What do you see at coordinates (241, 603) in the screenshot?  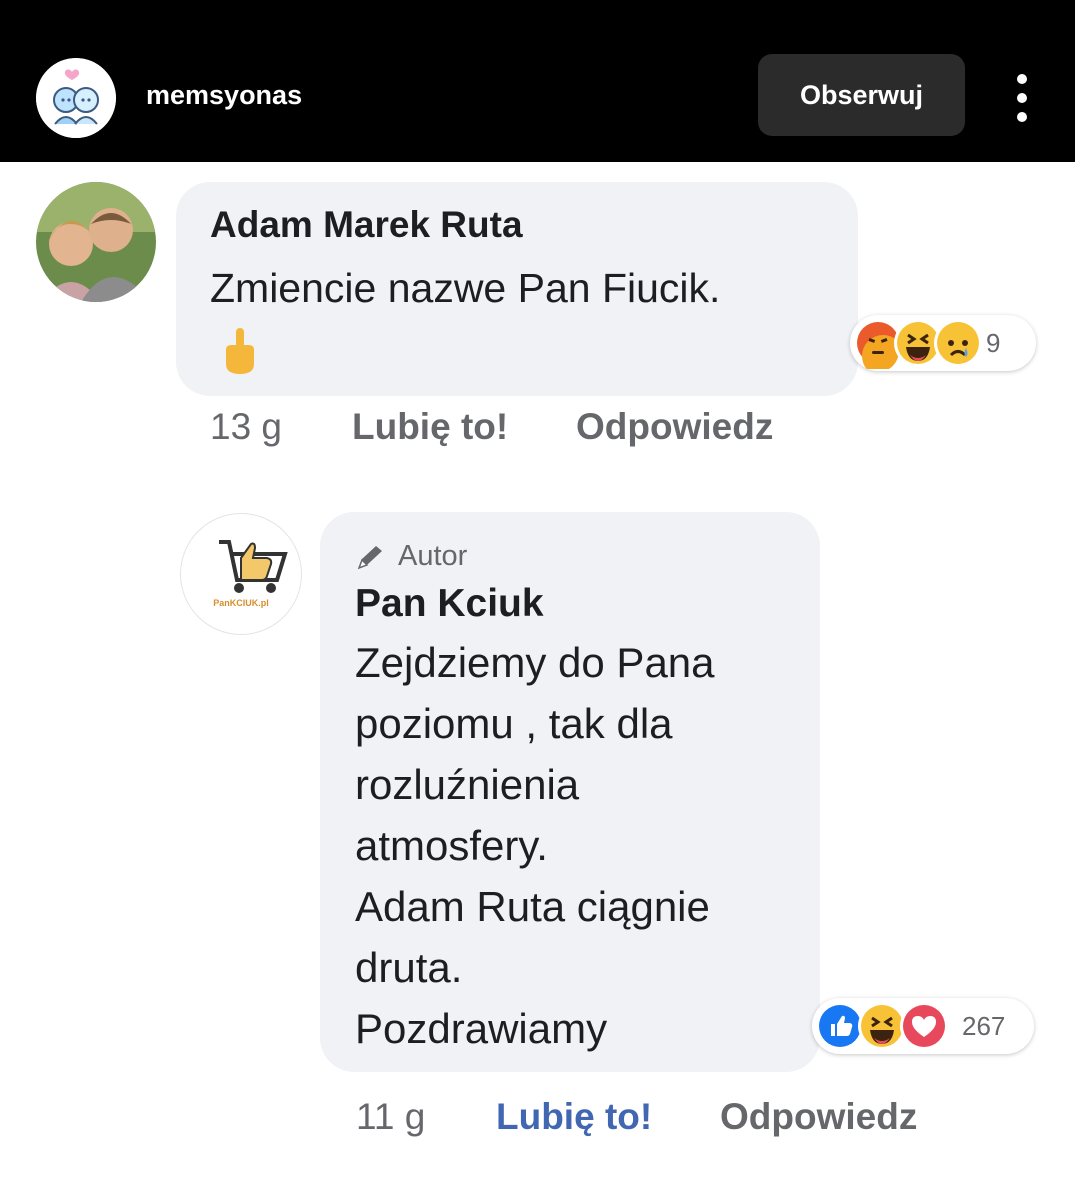 I see `page-avatar-logo-text: PanKCIUK.pl` at bounding box center [241, 603].